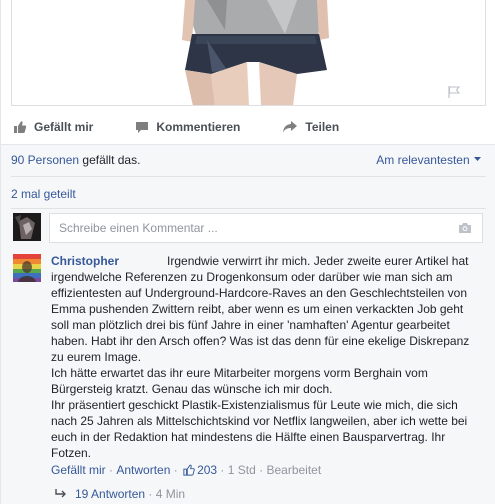  What do you see at coordinates (170, 494) in the screenshot?
I see `replies-time: 4 Min` at bounding box center [170, 494].